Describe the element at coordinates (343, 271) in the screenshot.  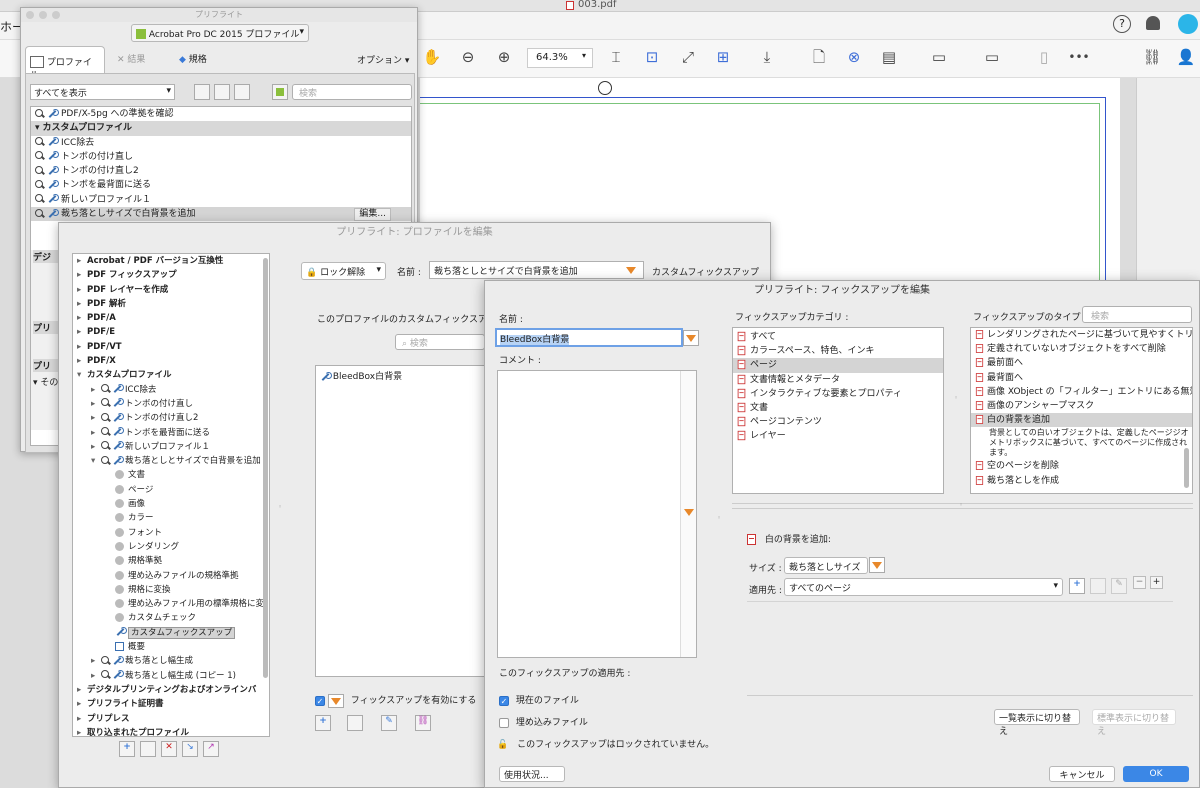
I see `lock-select: 🔒 ロック解除 ▾` at that location.